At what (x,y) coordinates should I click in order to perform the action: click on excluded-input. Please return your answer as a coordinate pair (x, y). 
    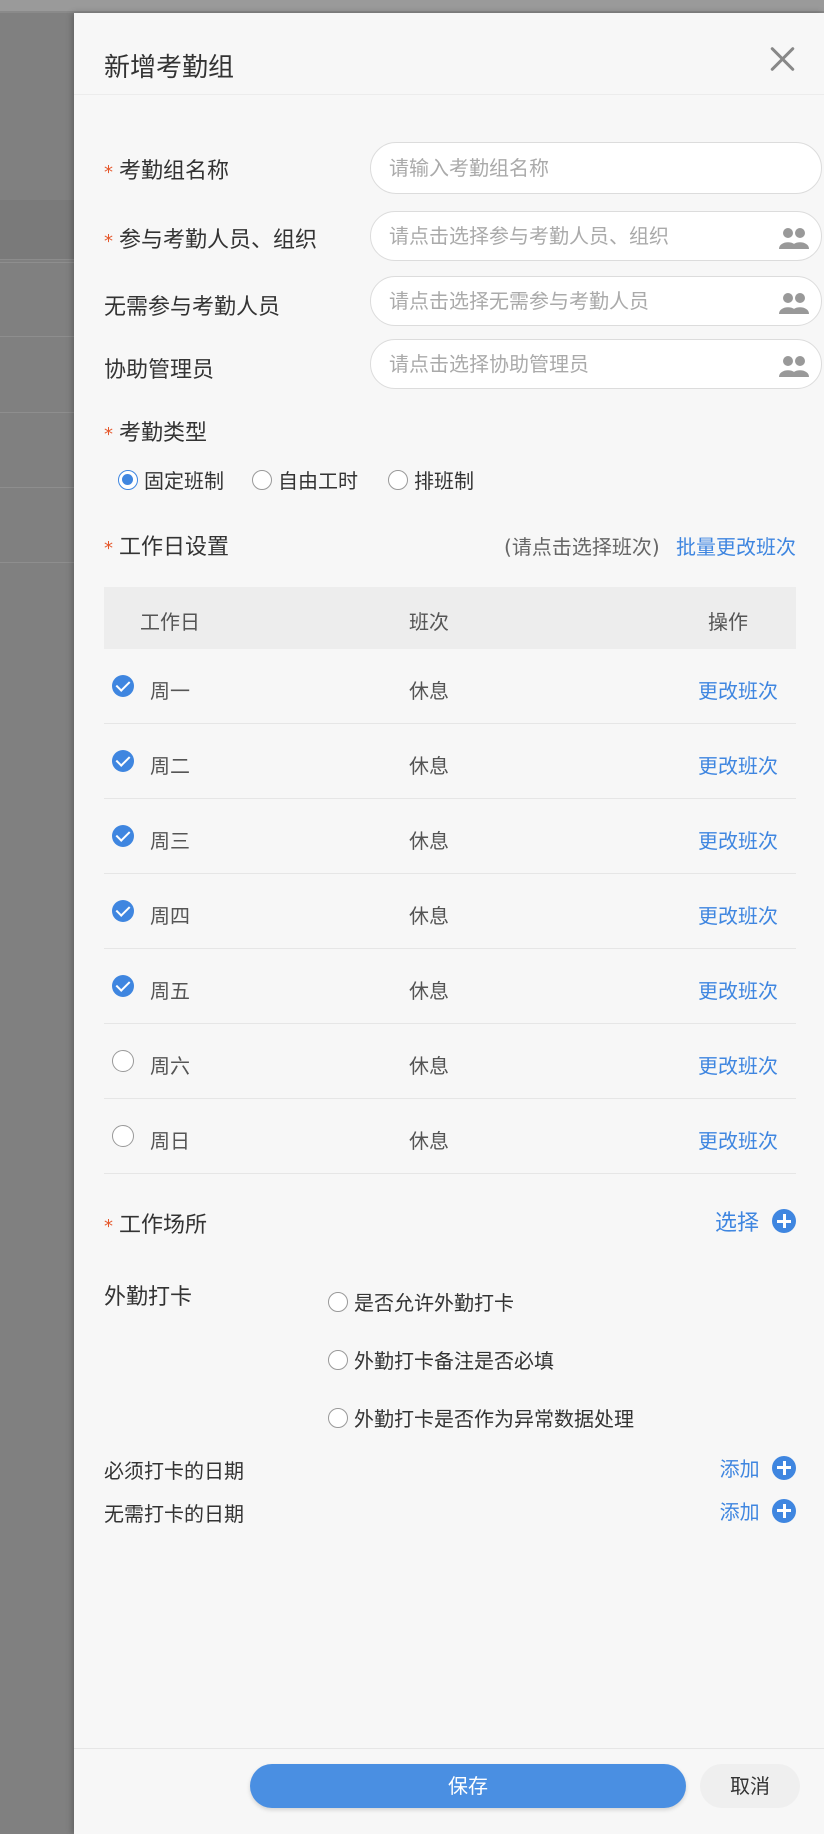
    Looking at the image, I should click on (596, 301).